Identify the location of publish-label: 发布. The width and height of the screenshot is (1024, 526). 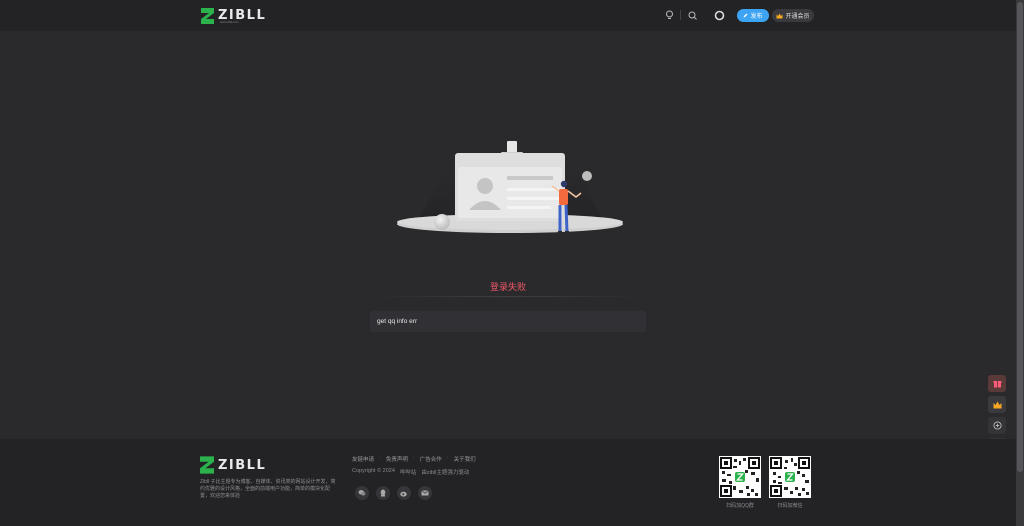
(756, 17).